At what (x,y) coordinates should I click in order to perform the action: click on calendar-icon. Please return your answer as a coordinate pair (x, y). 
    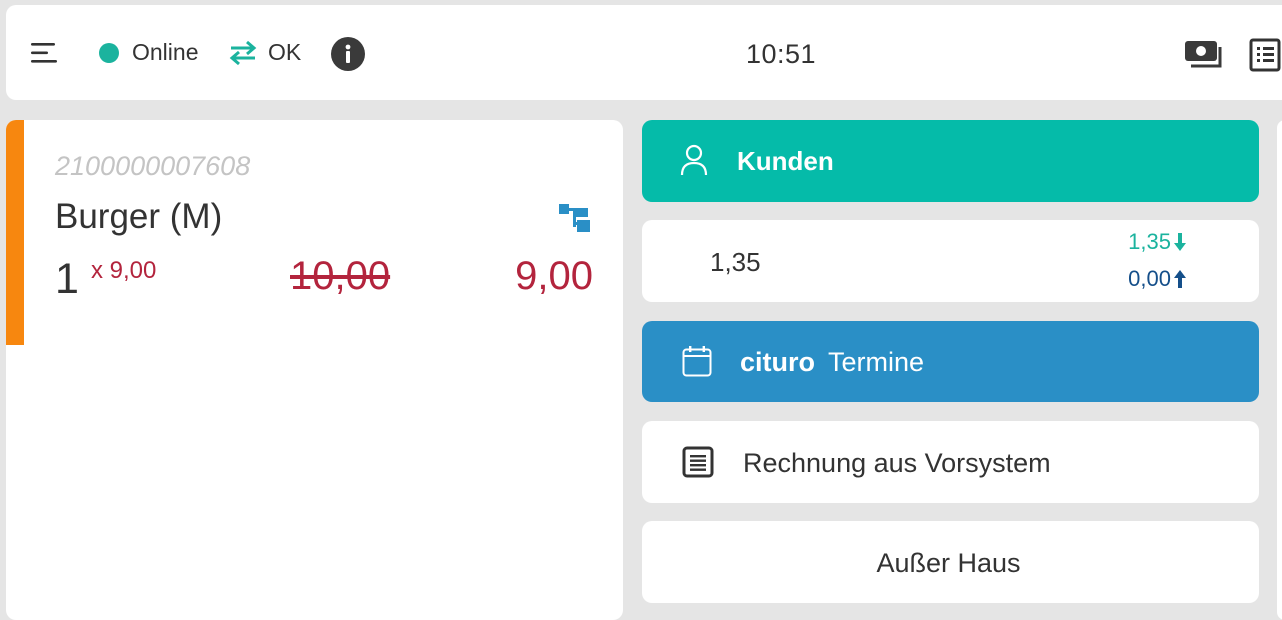
    Looking at the image, I should click on (697, 361).